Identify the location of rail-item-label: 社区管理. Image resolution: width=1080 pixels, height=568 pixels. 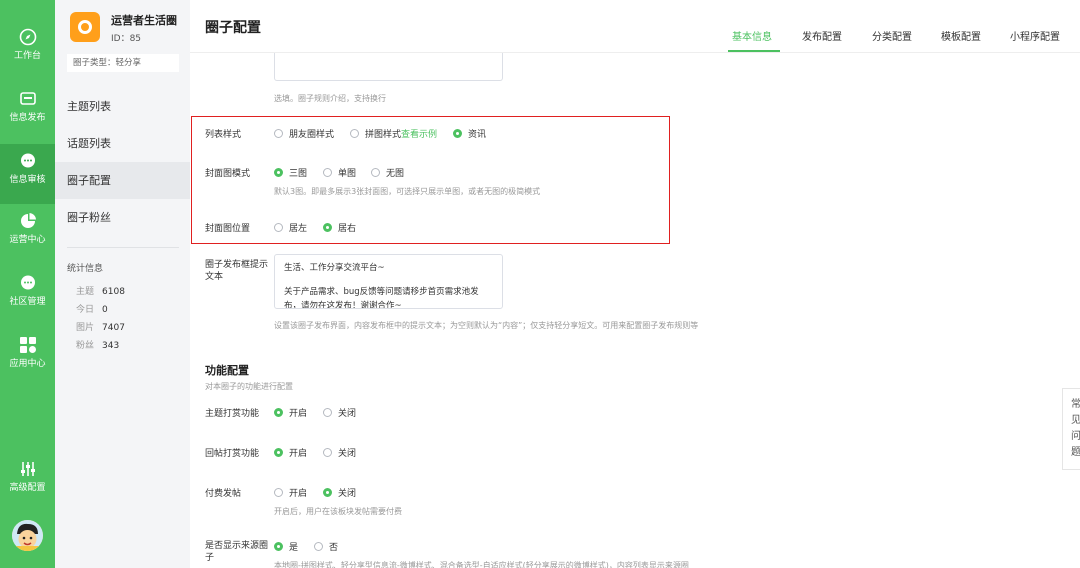
(27, 302).